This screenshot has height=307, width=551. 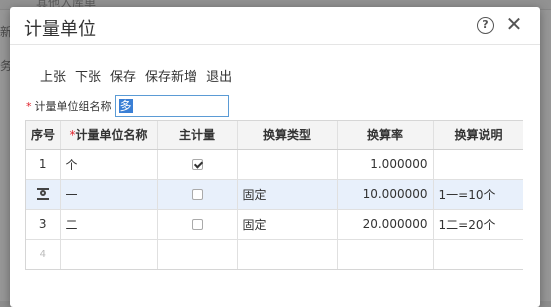 What do you see at coordinates (385, 194) in the screenshot?
I see `conversion-rate-cell: 10.000000` at bounding box center [385, 194].